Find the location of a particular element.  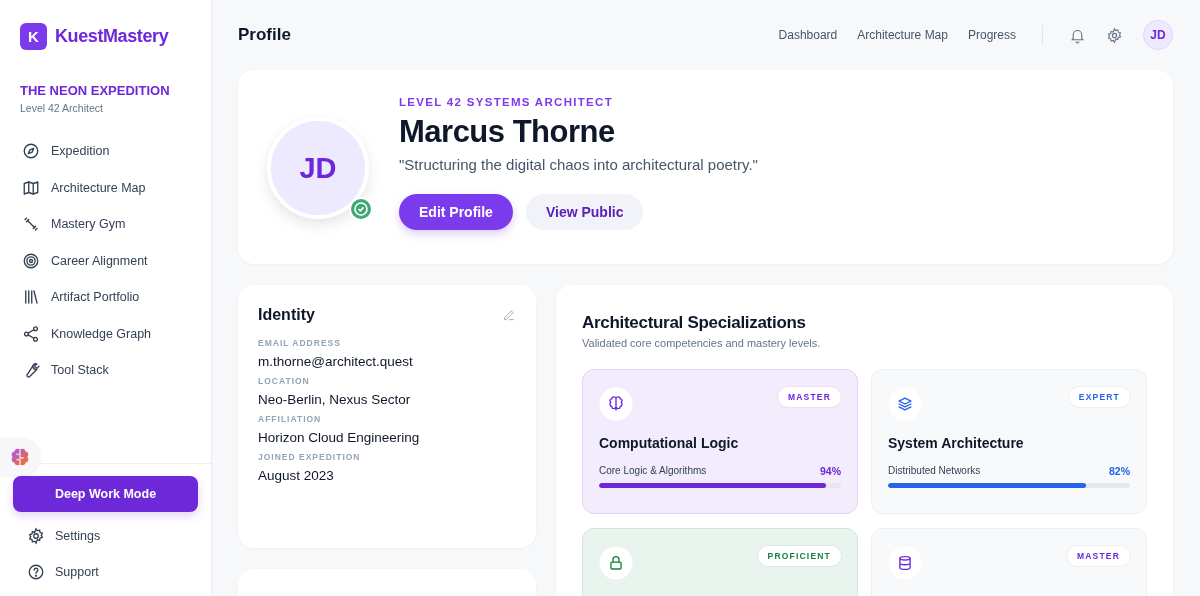

expedition-subtitle: Level 42 Architect is located at coordinates (62, 108).